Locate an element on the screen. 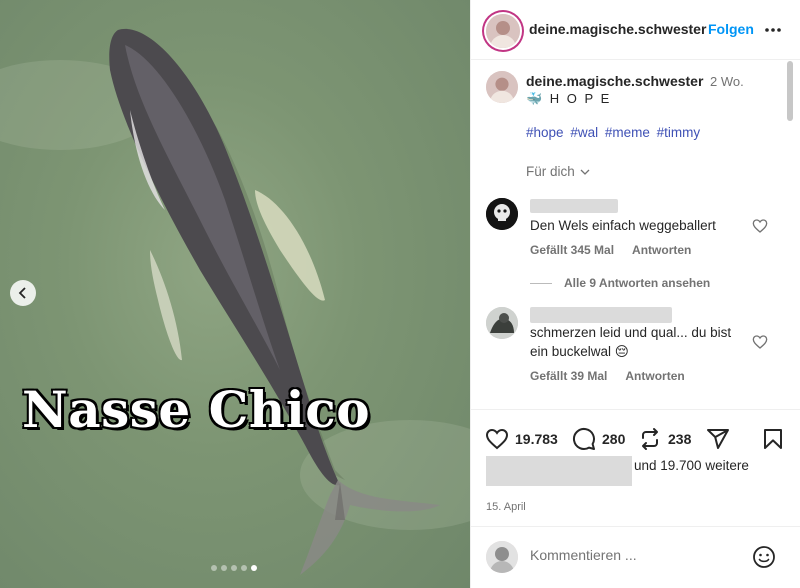  repost-icon is located at coordinates (650, 439).